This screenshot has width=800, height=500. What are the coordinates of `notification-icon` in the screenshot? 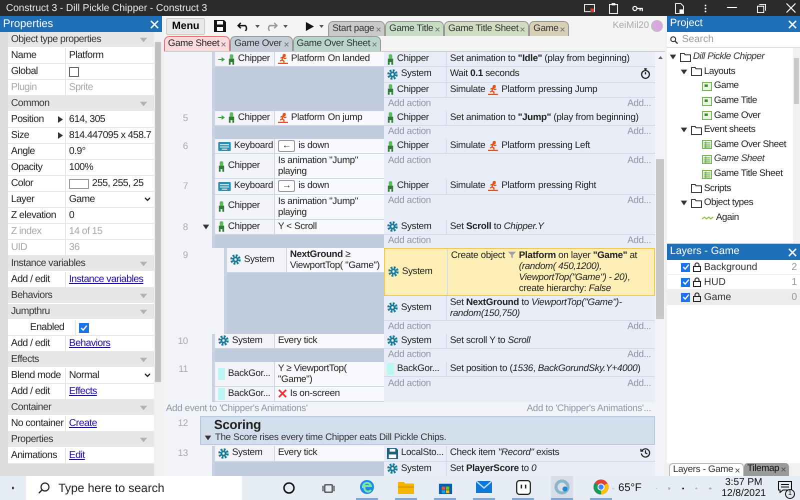 It's located at (785, 487).